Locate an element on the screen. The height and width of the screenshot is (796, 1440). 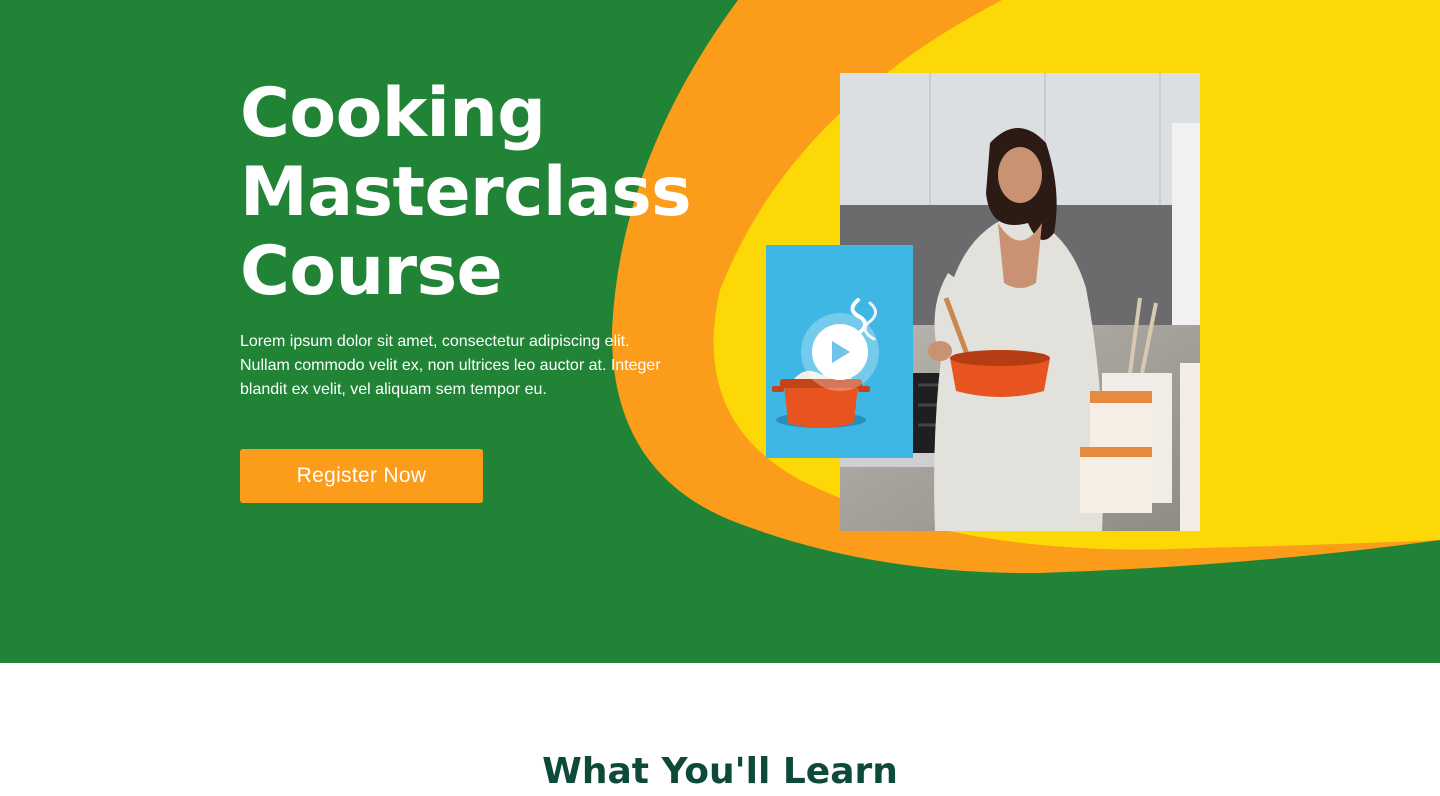
play-button is located at coordinates (840, 352).